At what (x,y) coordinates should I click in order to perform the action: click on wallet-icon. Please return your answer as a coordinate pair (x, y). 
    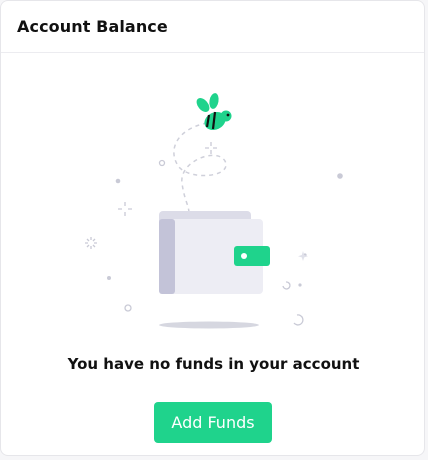
    Looking at the image, I should click on (214, 252).